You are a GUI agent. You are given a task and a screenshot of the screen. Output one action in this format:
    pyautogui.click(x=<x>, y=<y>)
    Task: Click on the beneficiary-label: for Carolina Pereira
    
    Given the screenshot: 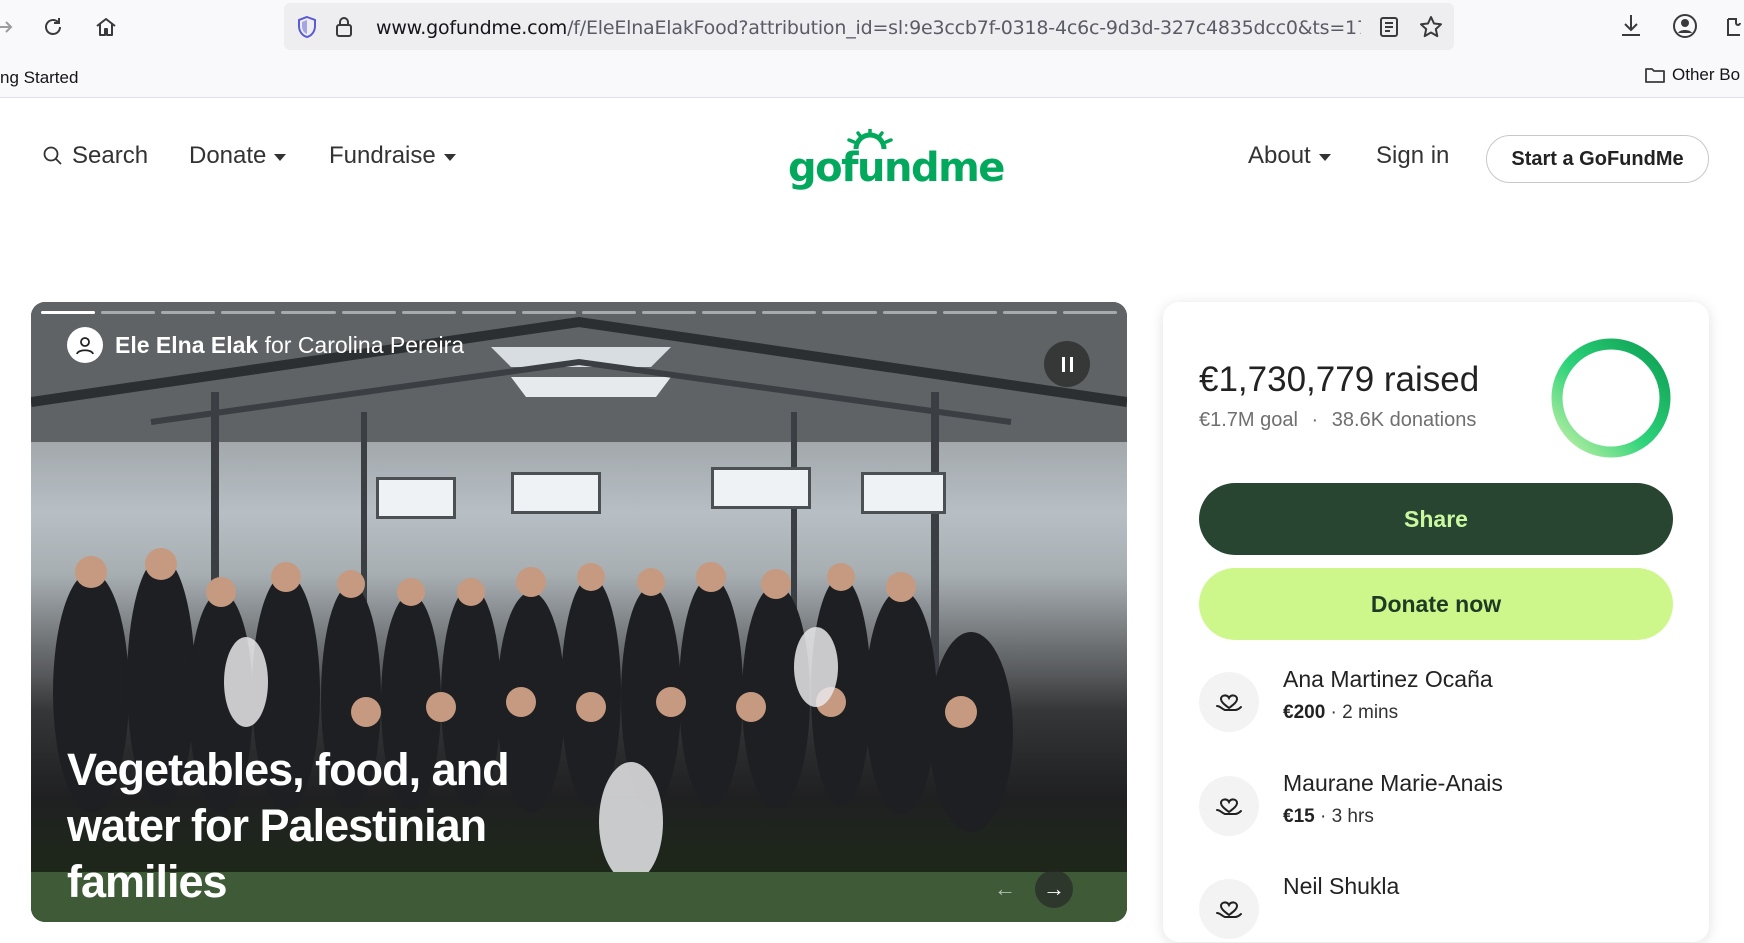 What is the action you would take?
    pyautogui.click(x=364, y=344)
    